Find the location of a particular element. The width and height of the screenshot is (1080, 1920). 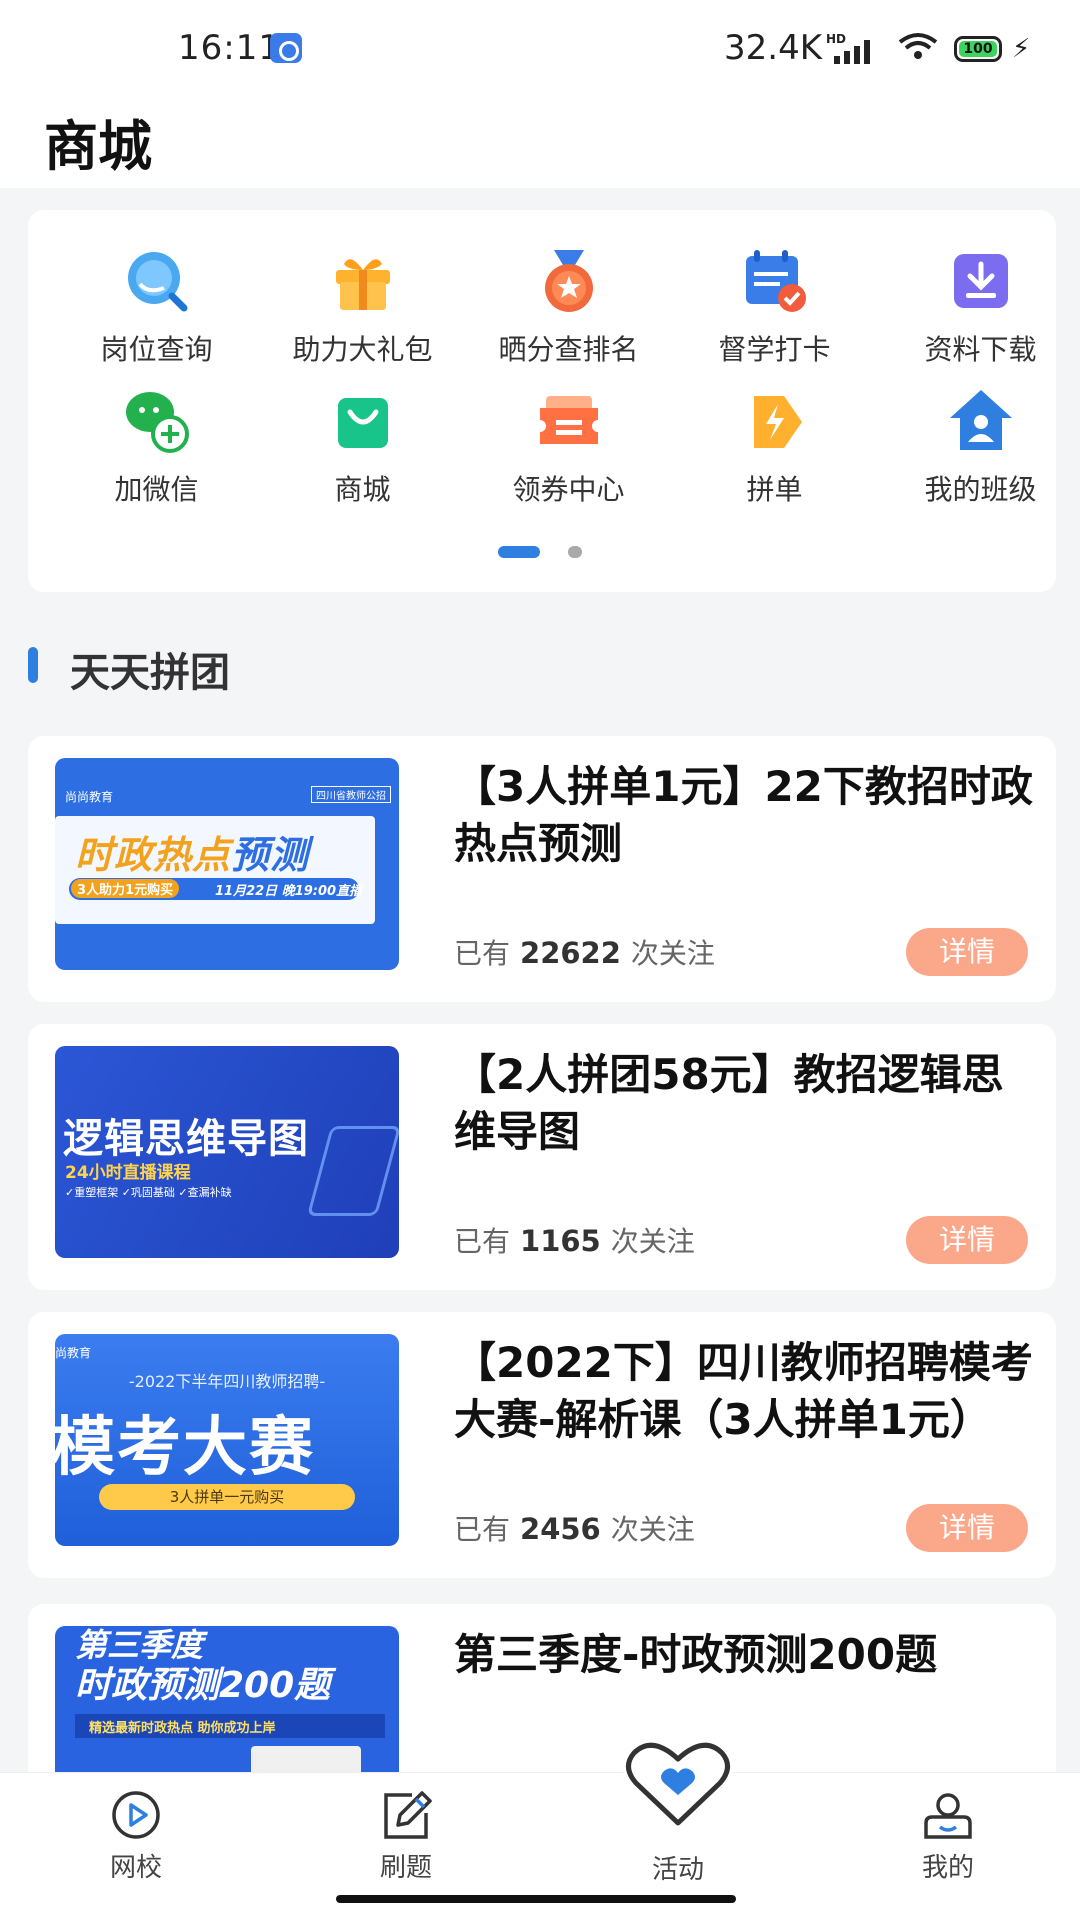

thumb-decoration is located at coordinates (352, 1171).